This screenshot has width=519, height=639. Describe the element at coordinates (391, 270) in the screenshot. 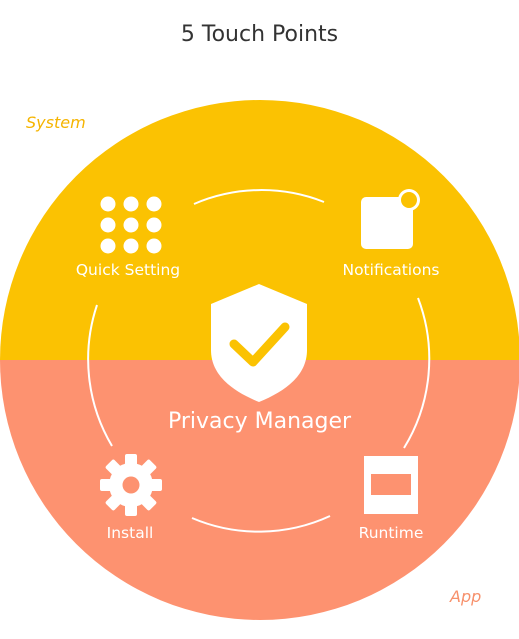

I see `notifications-label: Notifications` at that location.